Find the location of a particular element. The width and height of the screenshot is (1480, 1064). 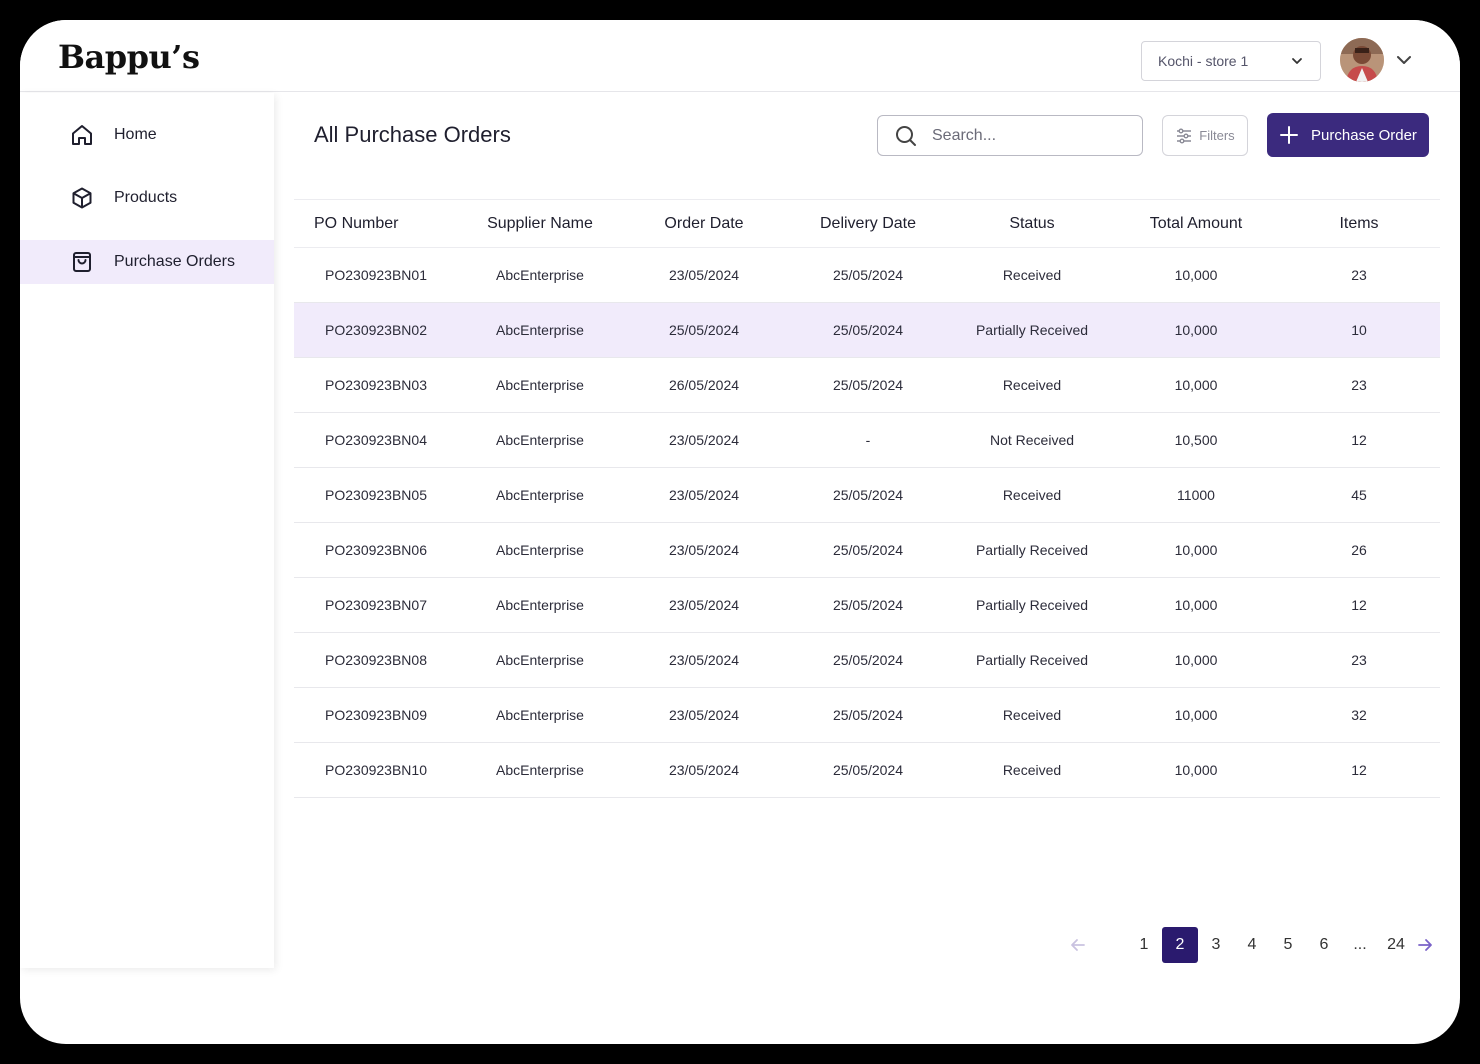

column-header-delivery-date: Delivery Date is located at coordinates (868, 223).